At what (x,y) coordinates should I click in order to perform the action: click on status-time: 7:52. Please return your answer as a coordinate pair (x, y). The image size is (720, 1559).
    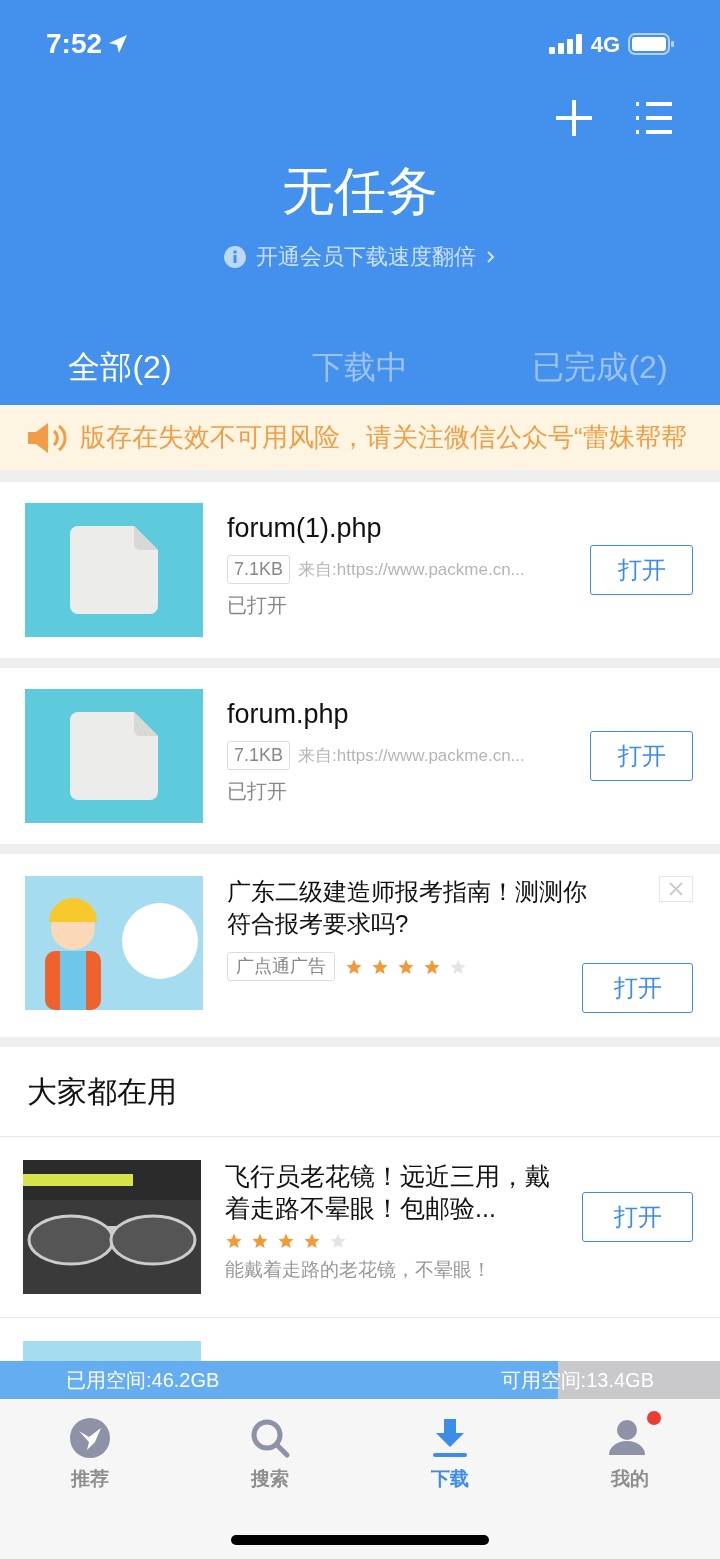
    Looking at the image, I should click on (74, 44).